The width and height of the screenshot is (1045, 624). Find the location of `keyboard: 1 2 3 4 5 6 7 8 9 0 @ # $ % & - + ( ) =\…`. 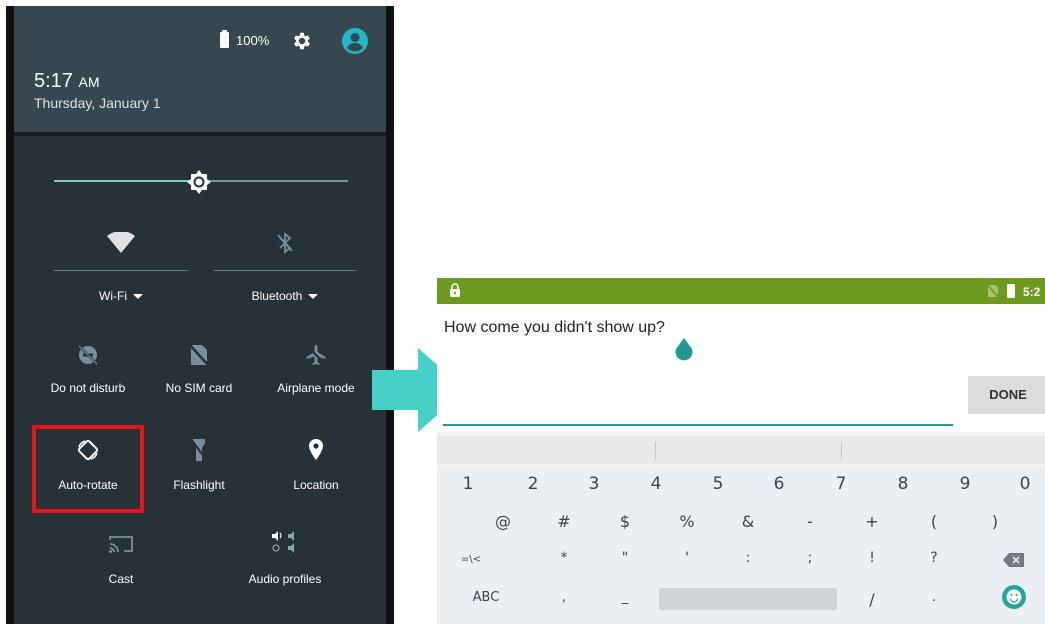

keyboard: 1 2 3 4 5 6 7 8 9 0 @ # $ % & - + ( ) =\… is located at coordinates (741, 545).